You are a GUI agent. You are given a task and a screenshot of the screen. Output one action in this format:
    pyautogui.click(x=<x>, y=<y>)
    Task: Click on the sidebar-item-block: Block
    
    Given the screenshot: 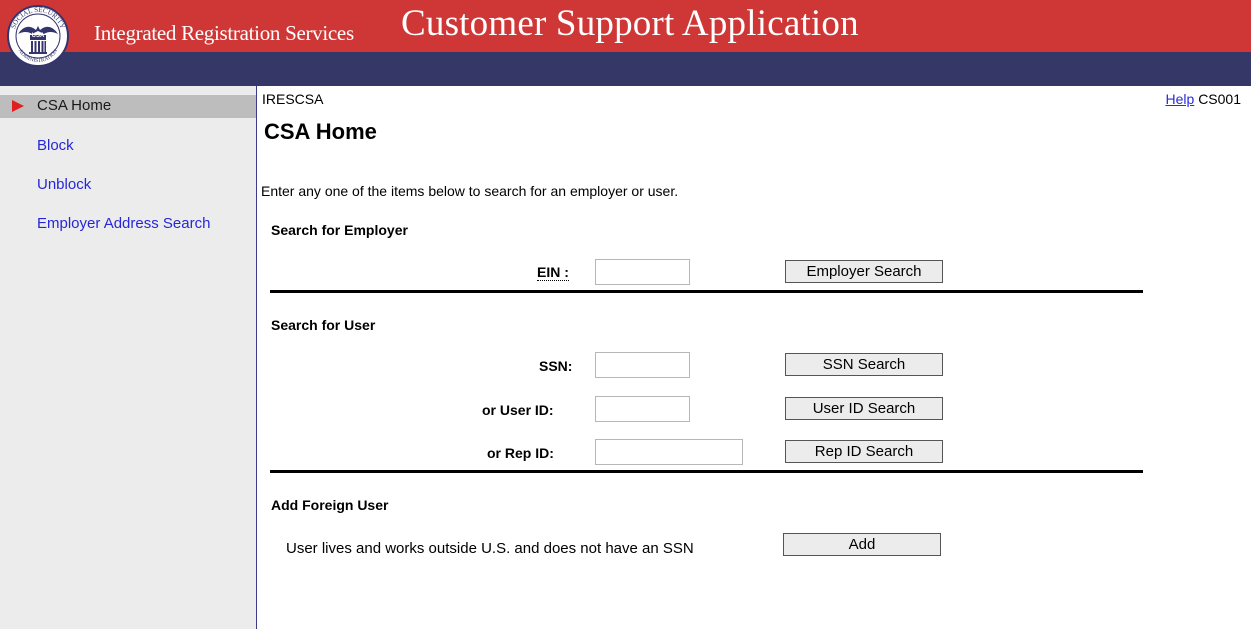 What is the action you would take?
    pyautogui.click(x=128, y=146)
    